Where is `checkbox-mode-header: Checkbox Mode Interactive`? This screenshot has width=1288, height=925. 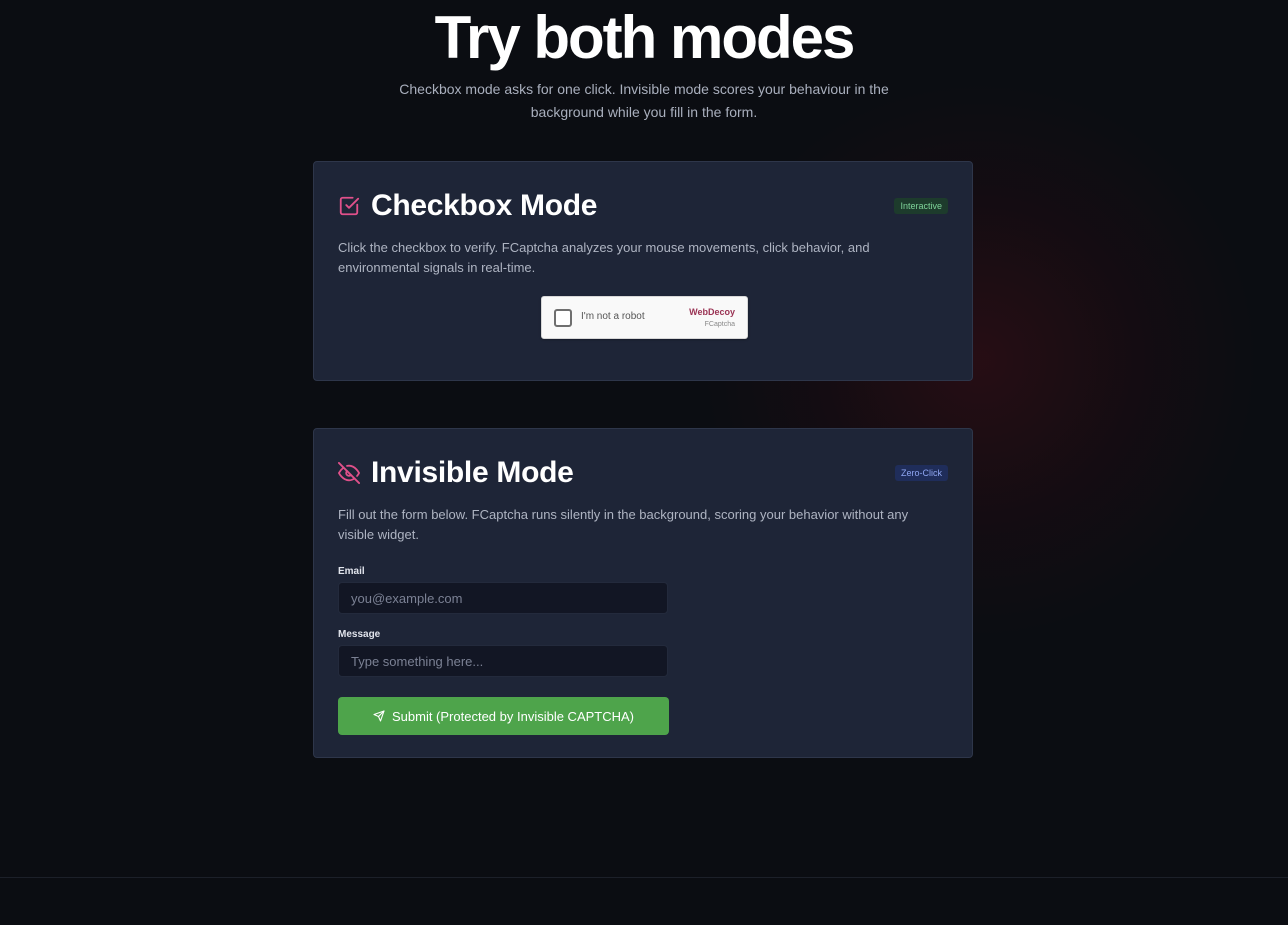 checkbox-mode-header: Checkbox Mode Interactive is located at coordinates (643, 206).